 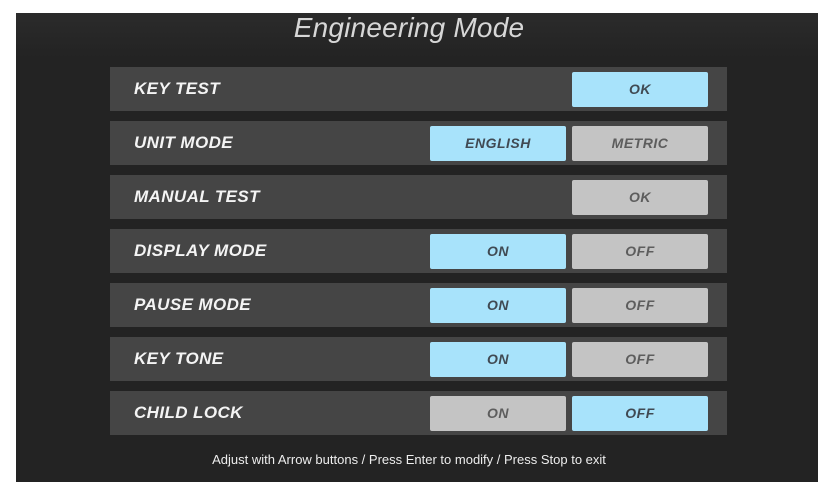 What do you see at coordinates (179, 358) in the screenshot?
I see `row-label-key-tone: KEY TONE` at bounding box center [179, 358].